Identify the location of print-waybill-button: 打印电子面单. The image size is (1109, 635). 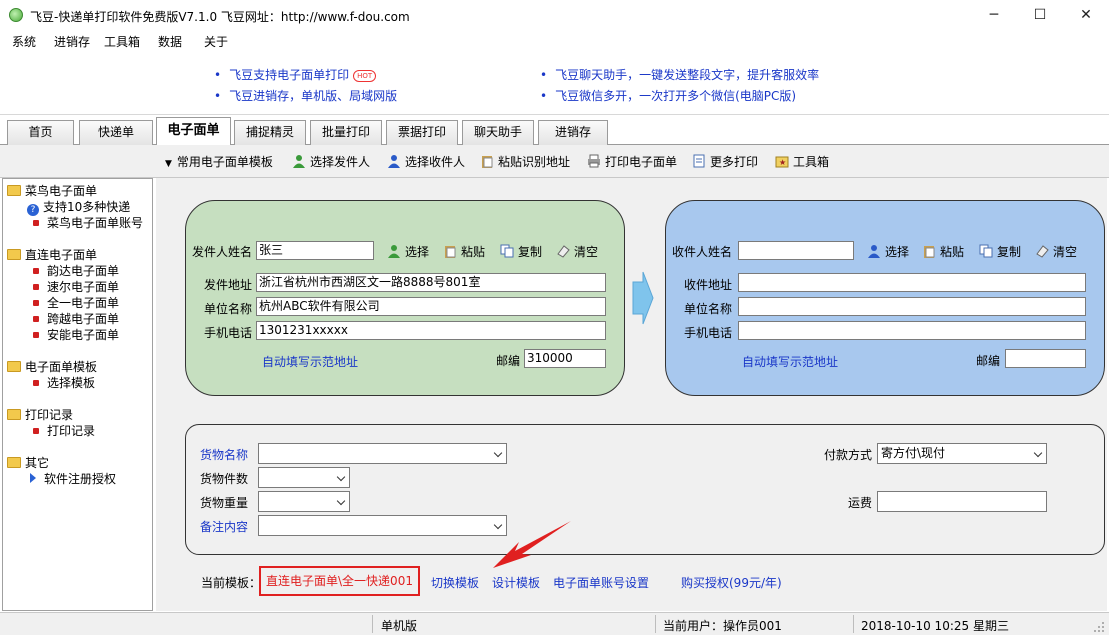
(632, 161).